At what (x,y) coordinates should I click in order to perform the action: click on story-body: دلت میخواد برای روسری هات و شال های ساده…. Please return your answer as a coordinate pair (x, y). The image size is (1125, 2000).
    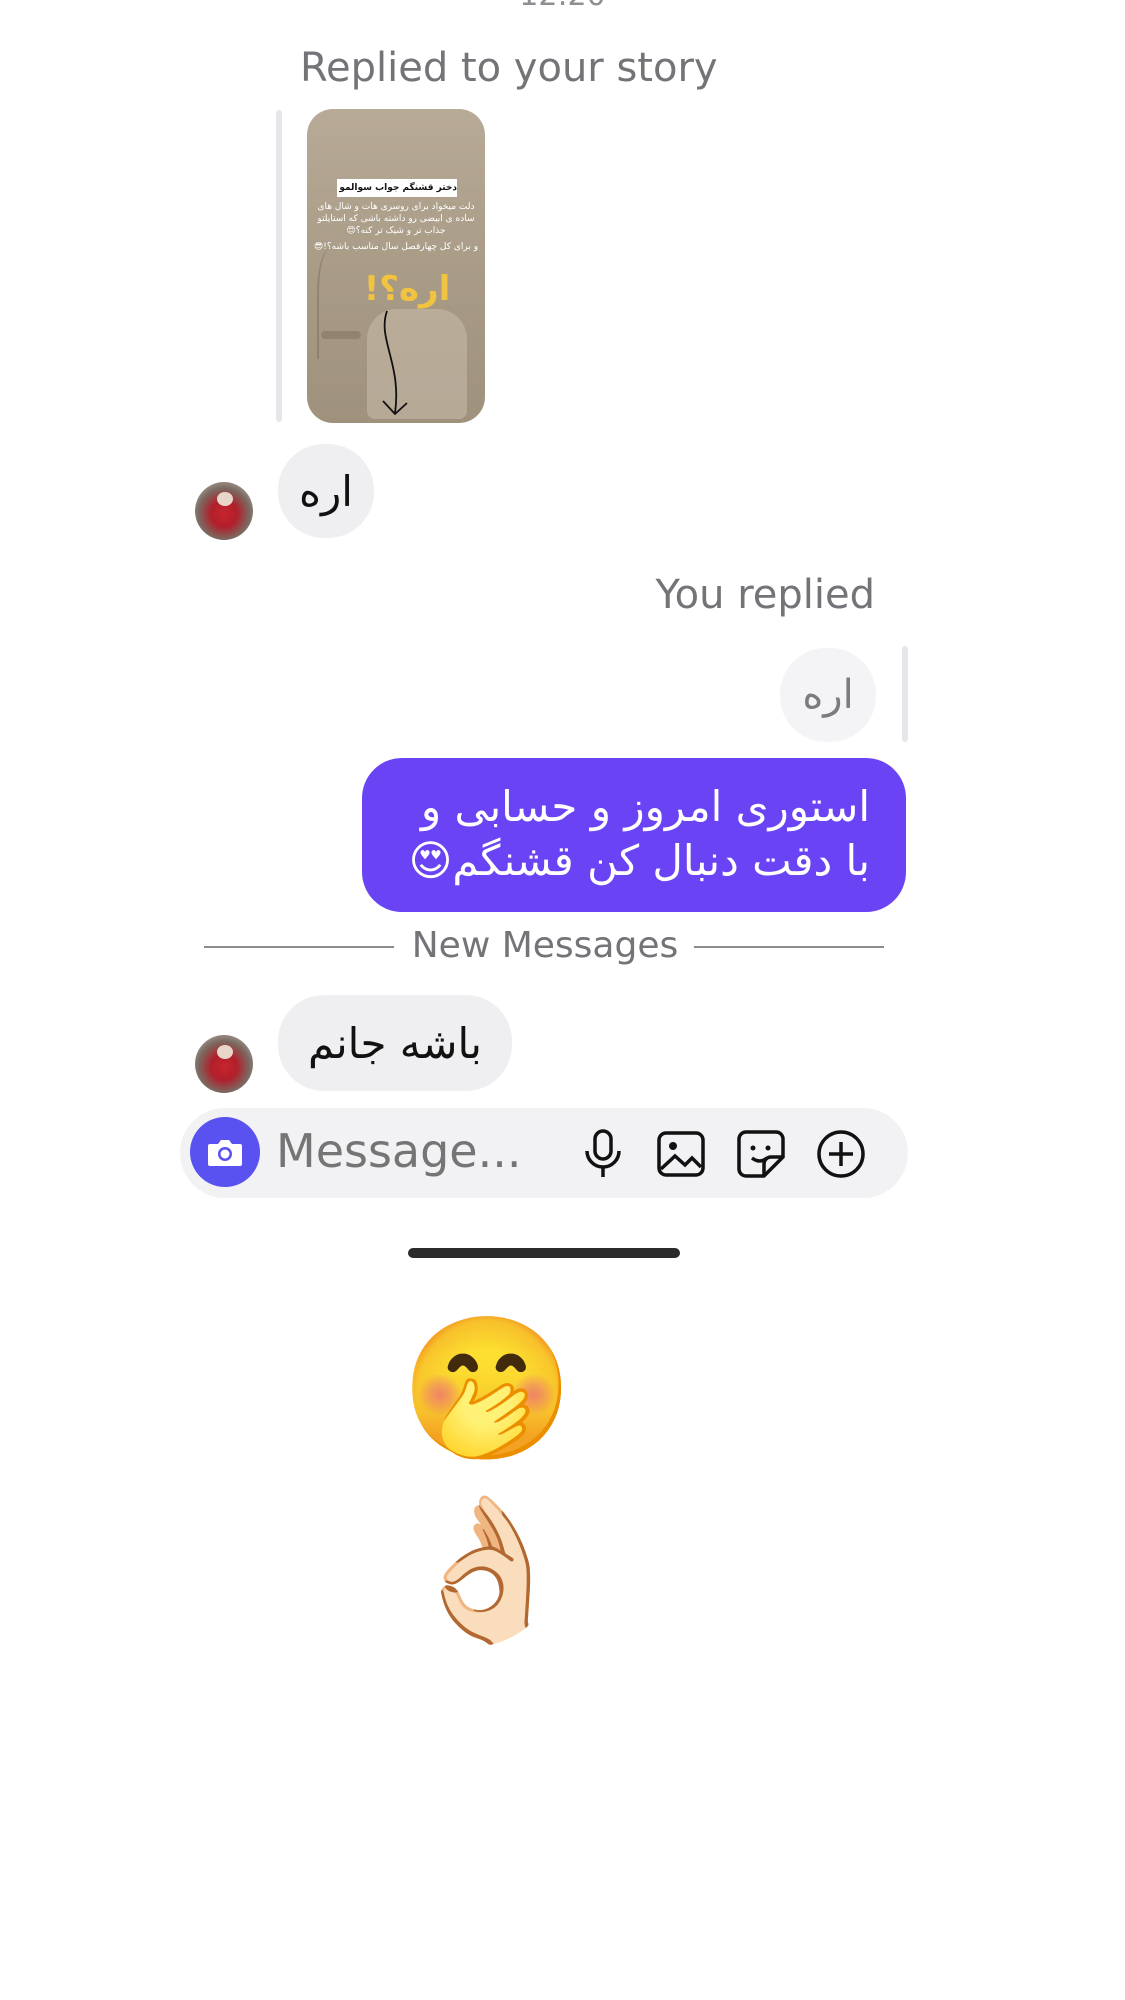
    Looking at the image, I should click on (396, 219).